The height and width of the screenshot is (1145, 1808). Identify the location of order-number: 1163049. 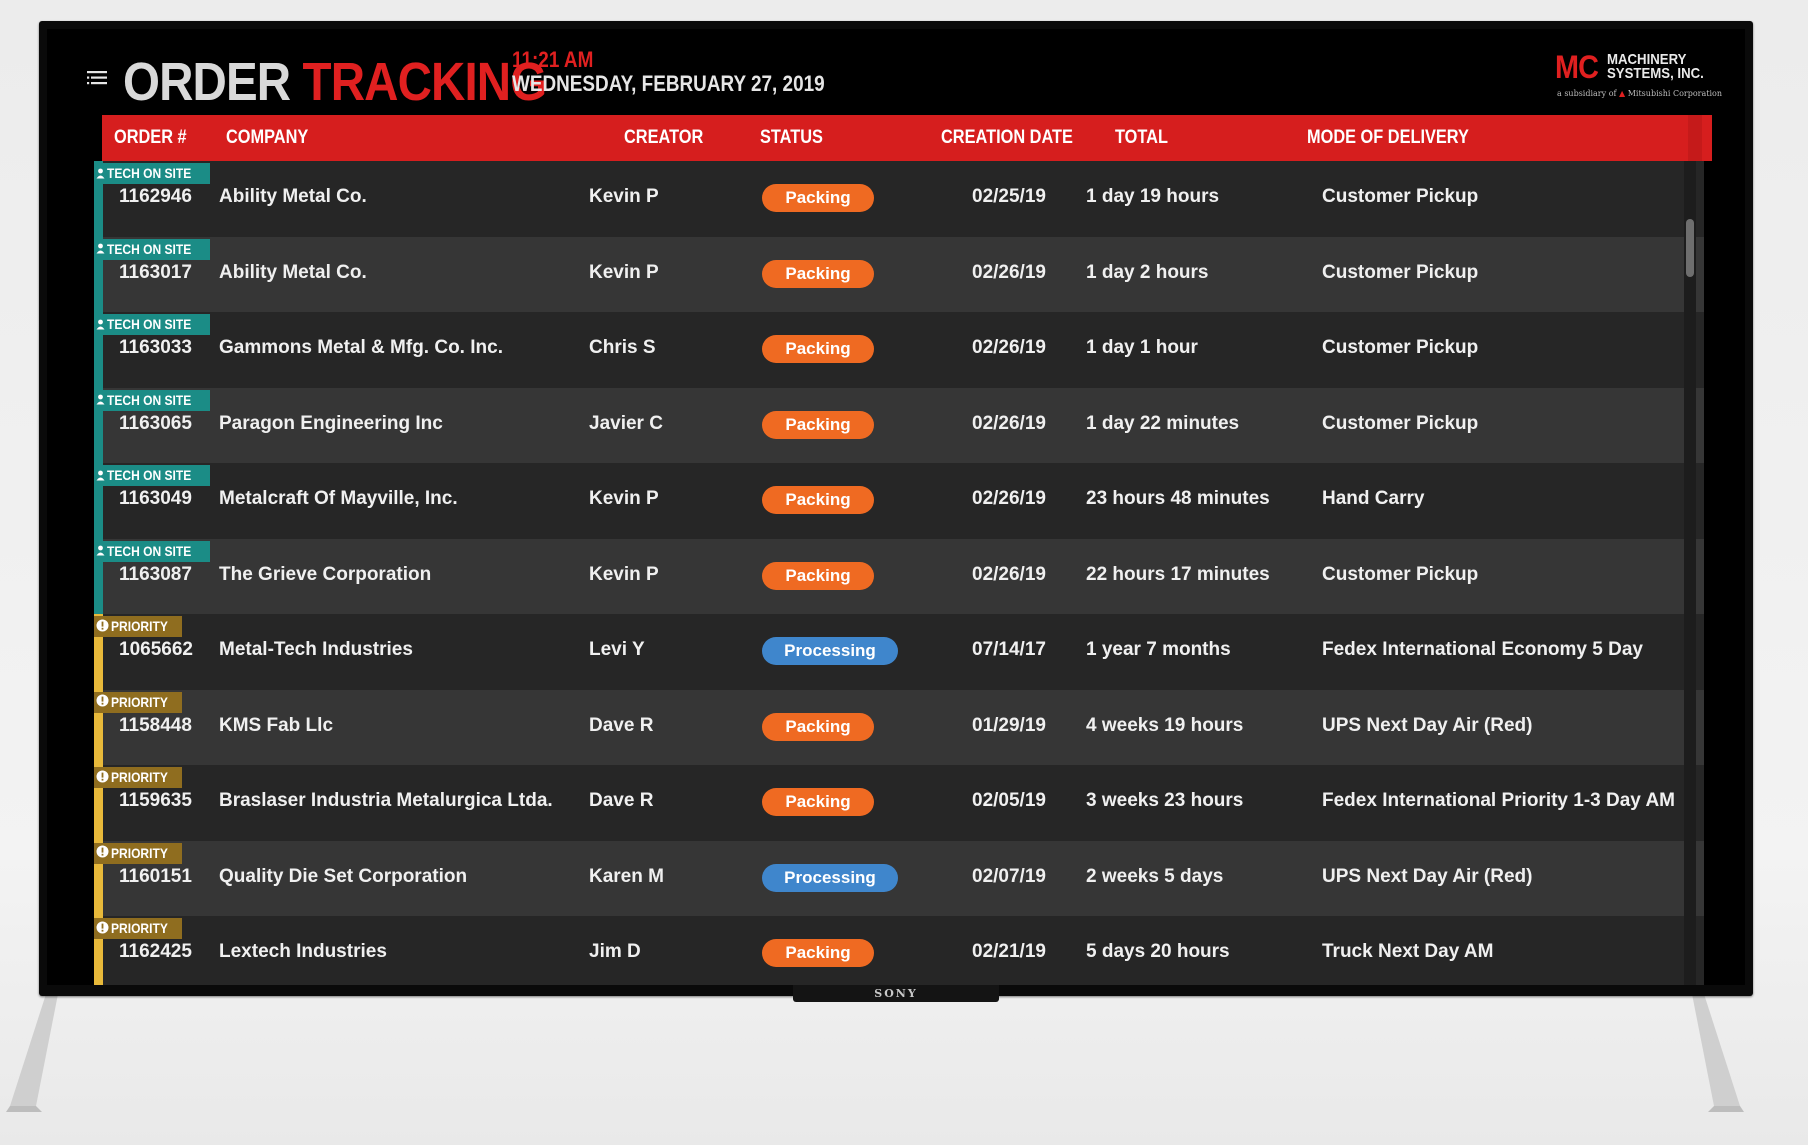
(155, 499).